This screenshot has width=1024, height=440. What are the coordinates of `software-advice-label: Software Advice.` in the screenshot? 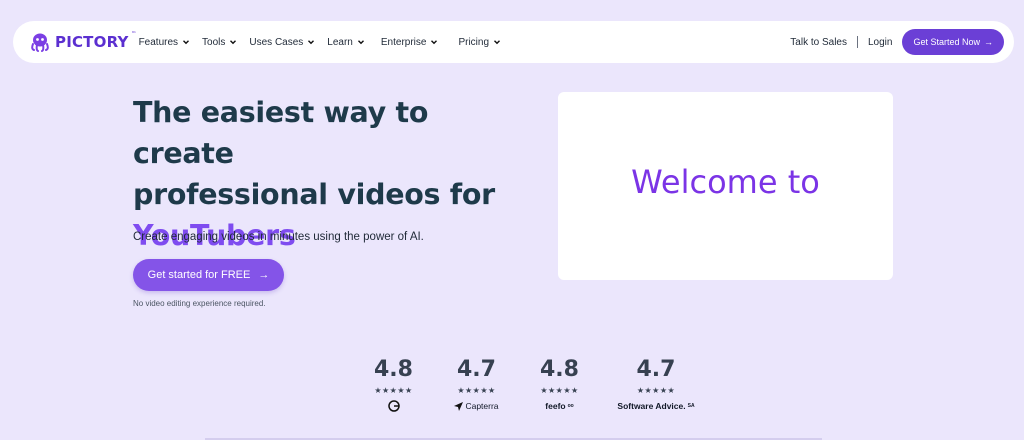 It's located at (651, 406).